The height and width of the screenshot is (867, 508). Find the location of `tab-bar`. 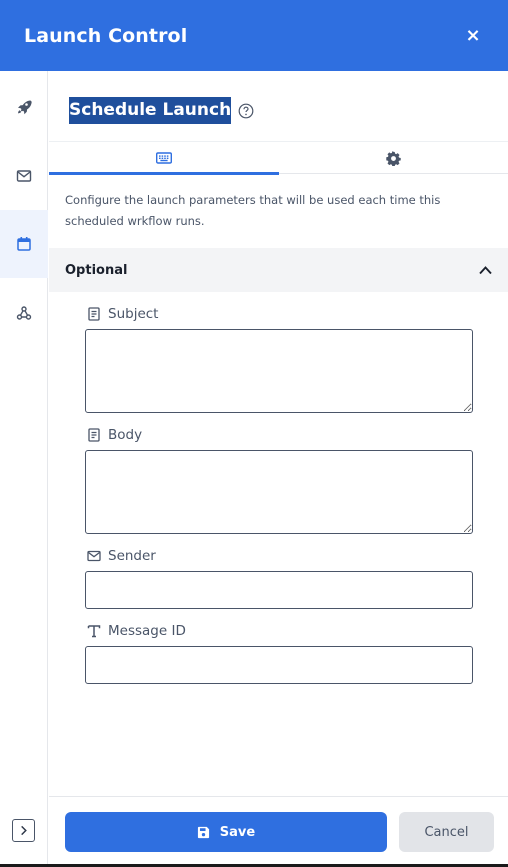

tab-bar is located at coordinates (278, 158).